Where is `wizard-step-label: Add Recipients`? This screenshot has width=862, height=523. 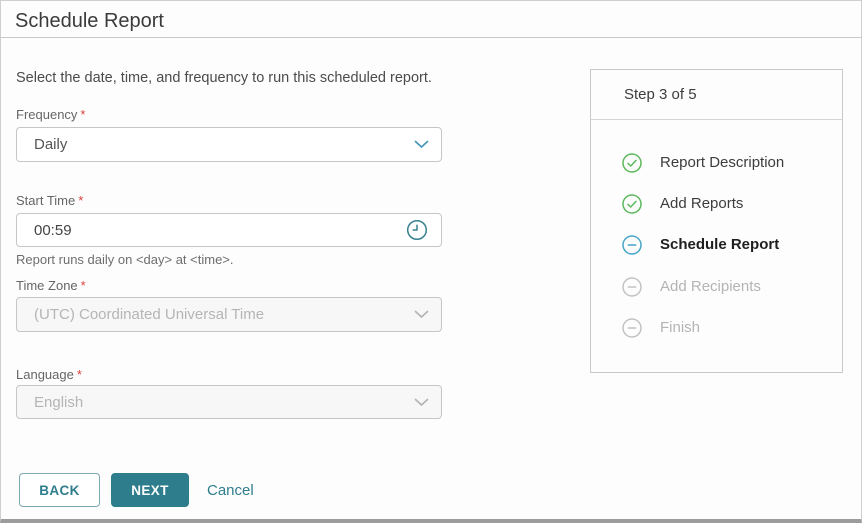 wizard-step-label: Add Recipients is located at coordinates (710, 286).